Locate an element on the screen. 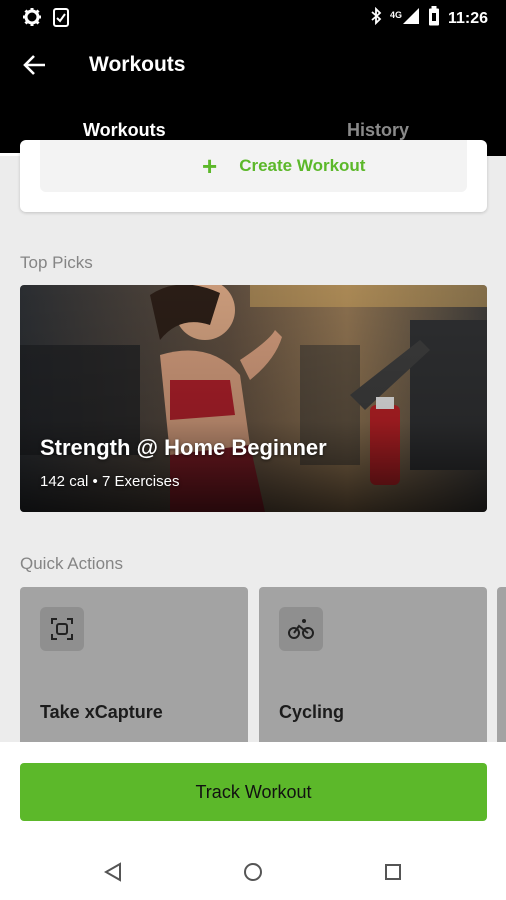 This screenshot has height=900, width=506. status-time: 11:26 is located at coordinates (467, 18).